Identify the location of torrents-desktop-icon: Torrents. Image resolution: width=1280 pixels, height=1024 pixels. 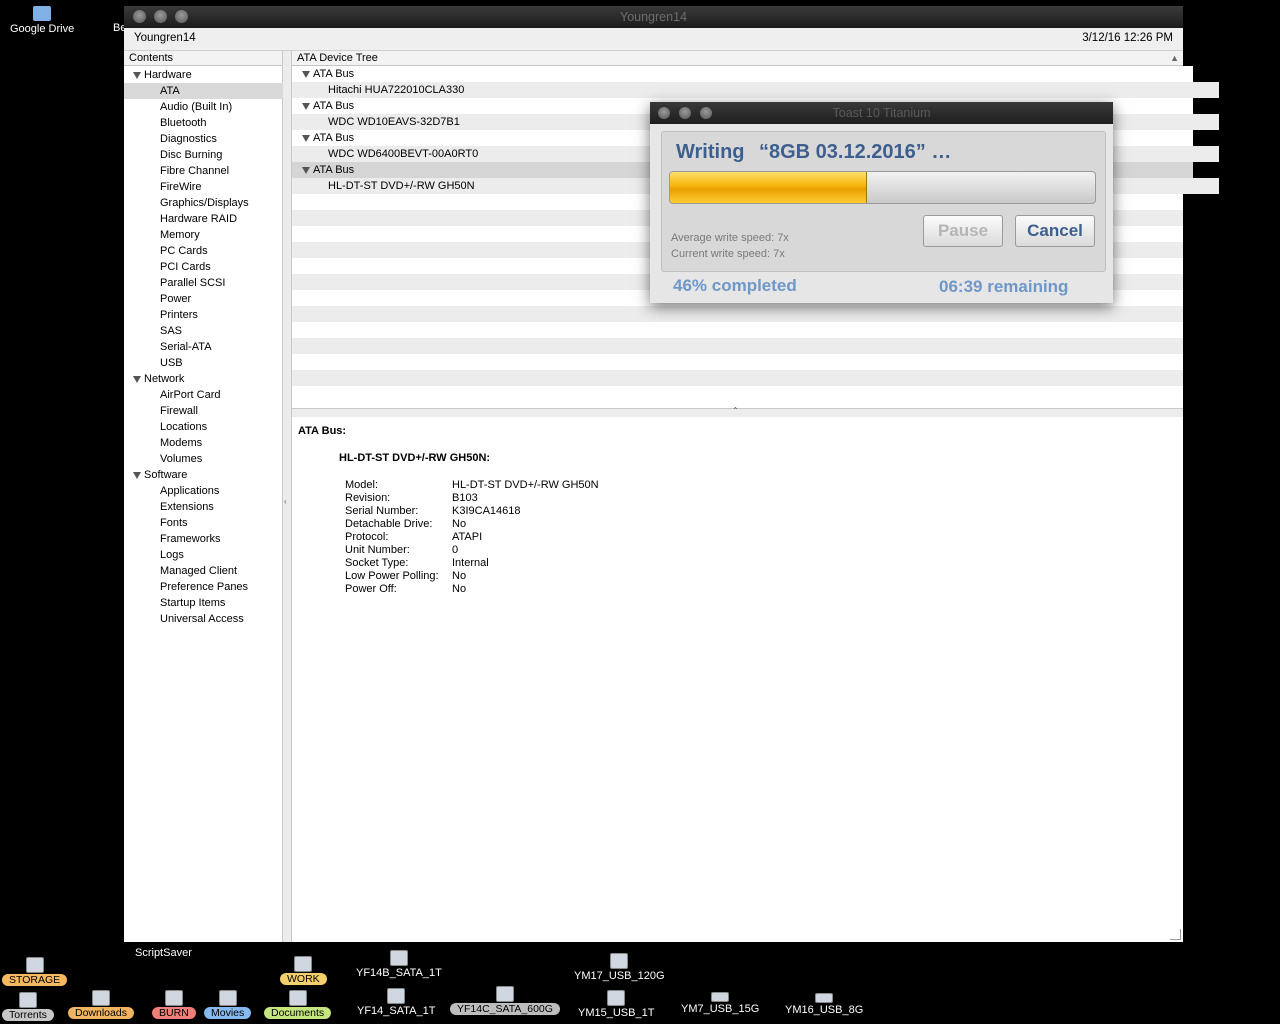
(28, 1006).